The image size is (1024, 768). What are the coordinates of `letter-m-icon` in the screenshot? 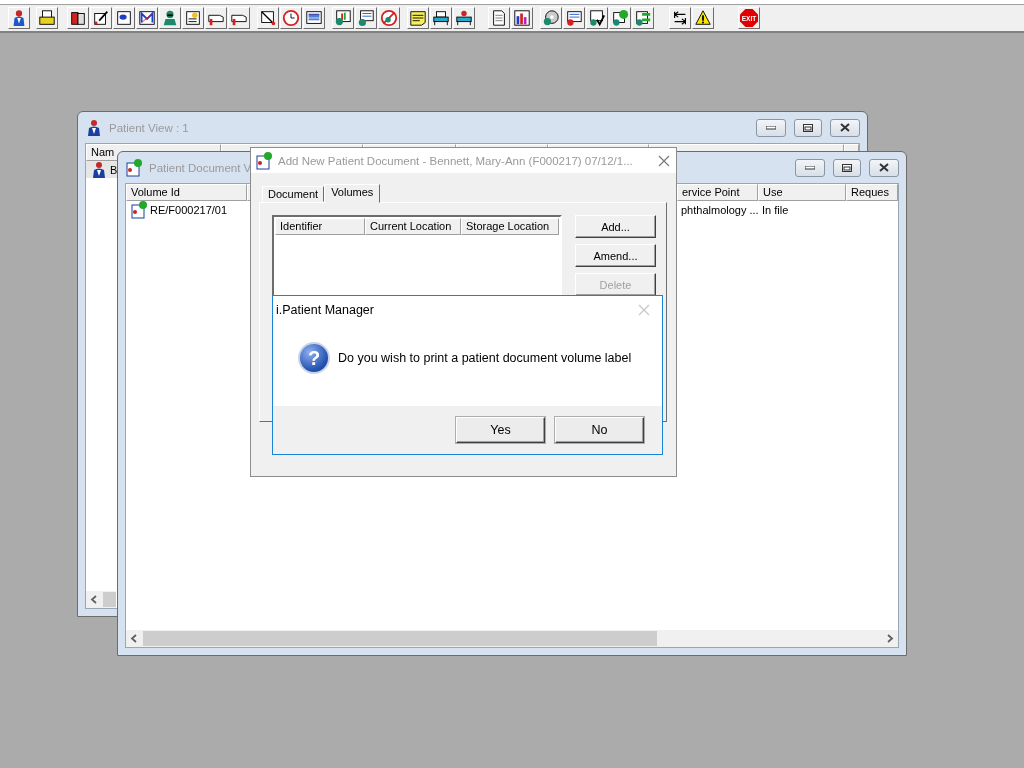 It's located at (147, 18).